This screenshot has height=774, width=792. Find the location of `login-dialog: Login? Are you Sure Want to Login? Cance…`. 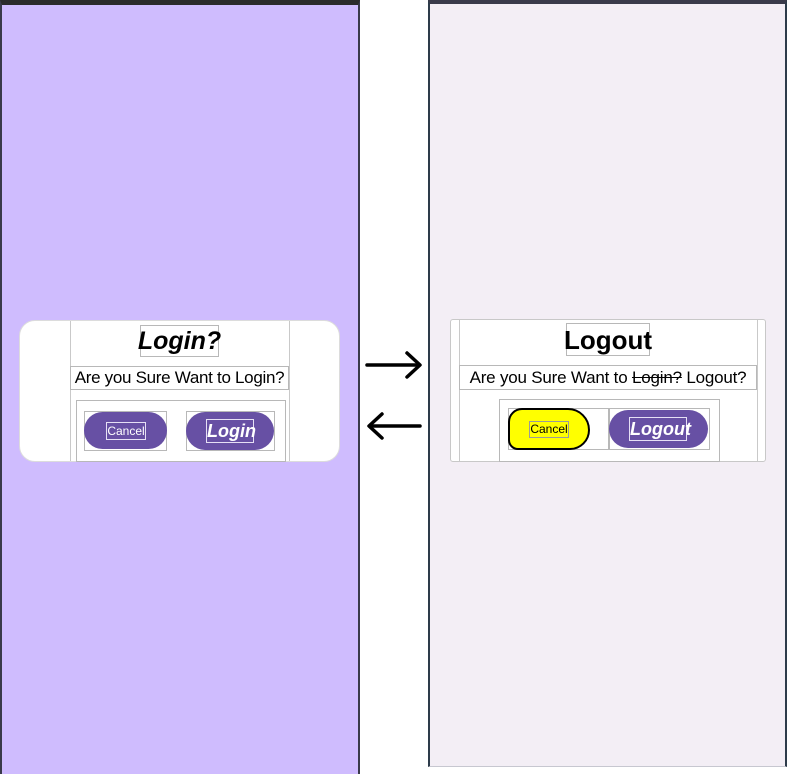

login-dialog: Login? Are you Sure Want to Login? Cance… is located at coordinates (179, 391).